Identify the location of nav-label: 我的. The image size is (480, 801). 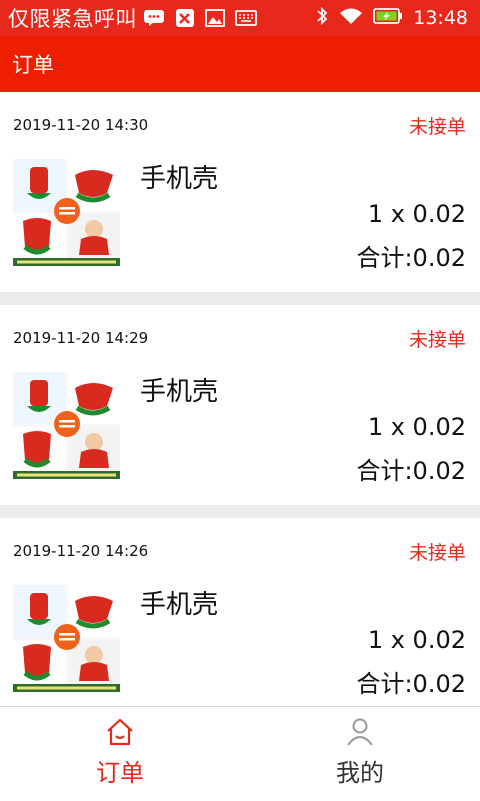
(360, 773).